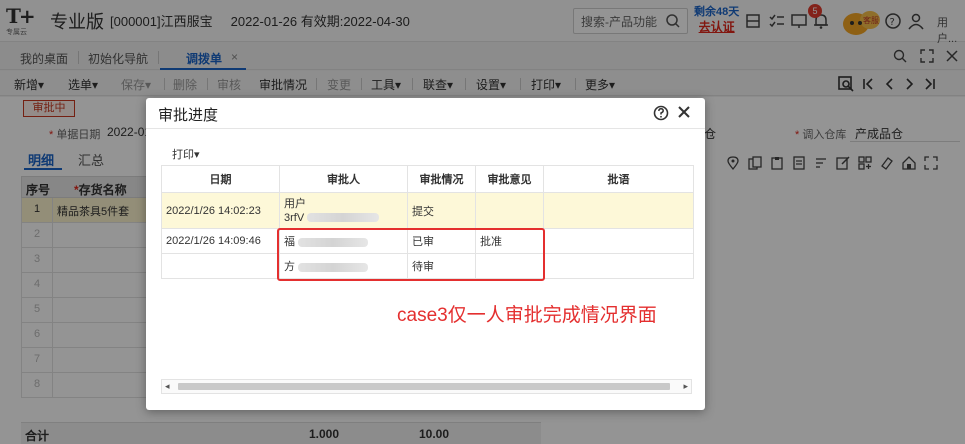  Describe the element at coordinates (441, 210) in the screenshot. I see `cell-status: 提交` at that location.